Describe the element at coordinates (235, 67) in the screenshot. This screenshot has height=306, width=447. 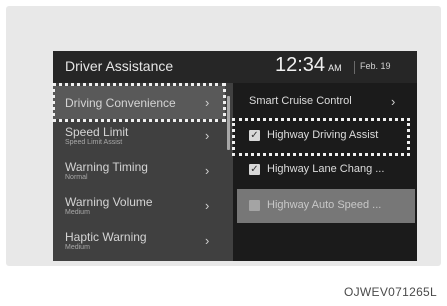
I see `header-bar: Driver Assistance 12:34 AM Feb. 19` at that location.